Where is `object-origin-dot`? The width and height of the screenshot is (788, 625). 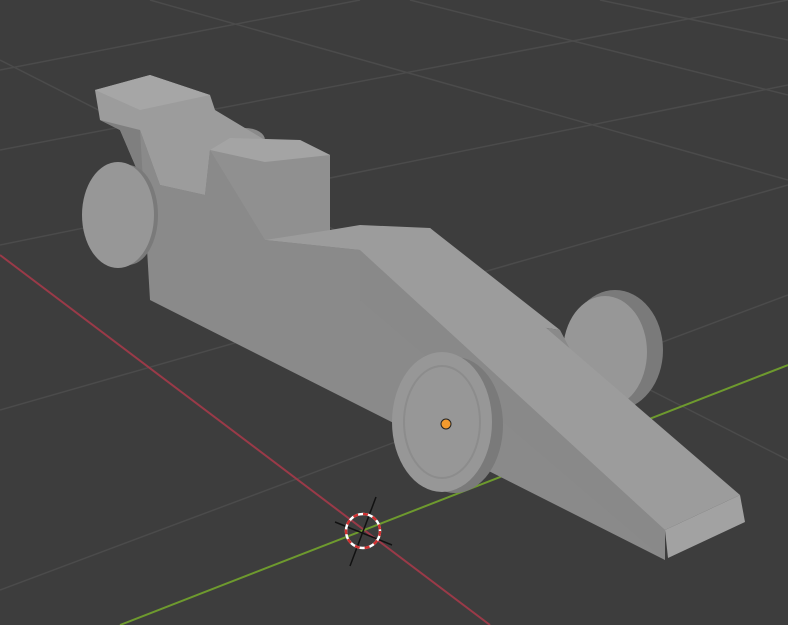
object-origin-dot is located at coordinates (446, 424).